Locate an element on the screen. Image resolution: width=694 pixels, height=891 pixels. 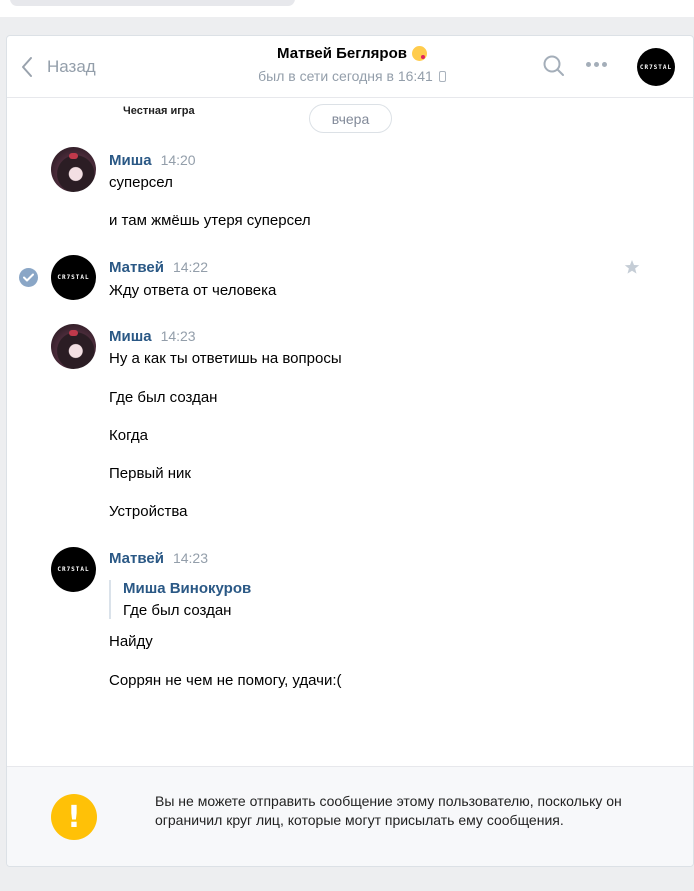
back-button: Назад is located at coordinates (58, 67).